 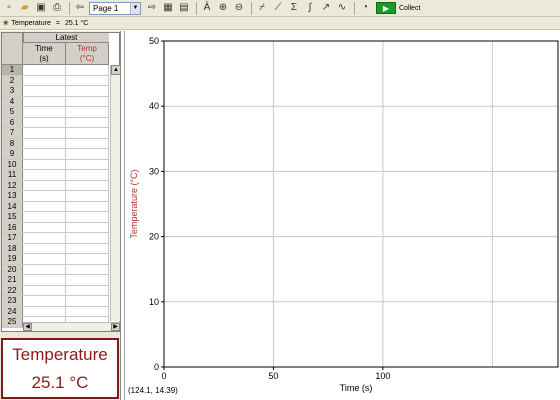 I want to click on row-number: 10, so click(x=12, y=164).